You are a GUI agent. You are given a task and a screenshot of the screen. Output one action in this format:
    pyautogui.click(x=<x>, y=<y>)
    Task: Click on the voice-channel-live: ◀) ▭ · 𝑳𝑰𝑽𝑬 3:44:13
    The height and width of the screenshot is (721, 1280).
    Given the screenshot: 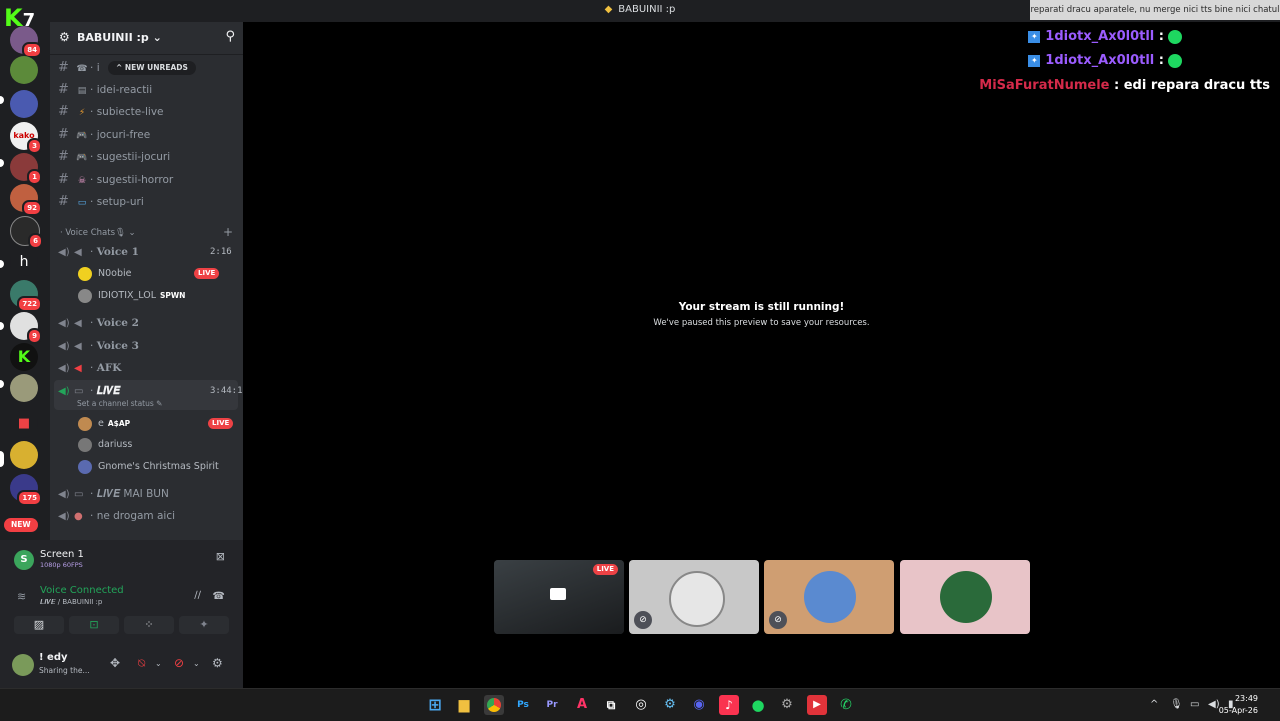 What is the action you would take?
    pyautogui.click(x=153, y=391)
    